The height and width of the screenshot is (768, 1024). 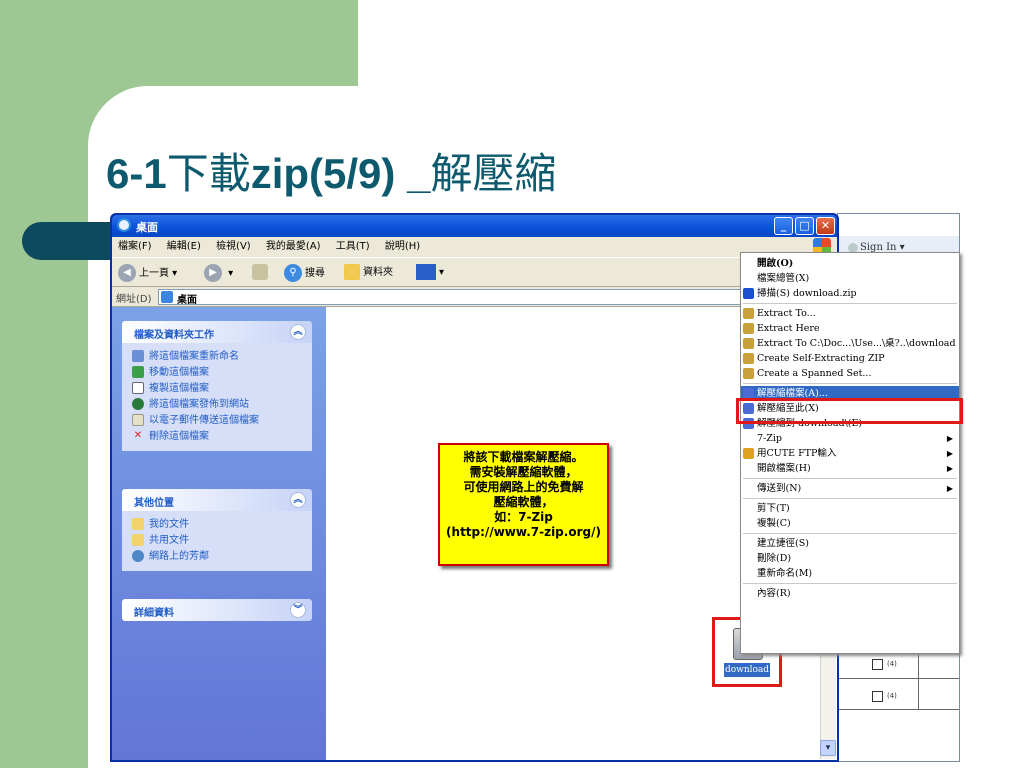 What do you see at coordinates (773, 508) in the screenshot?
I see `menu-item-label: 剪下(T)` at bounding box center [773, 508].